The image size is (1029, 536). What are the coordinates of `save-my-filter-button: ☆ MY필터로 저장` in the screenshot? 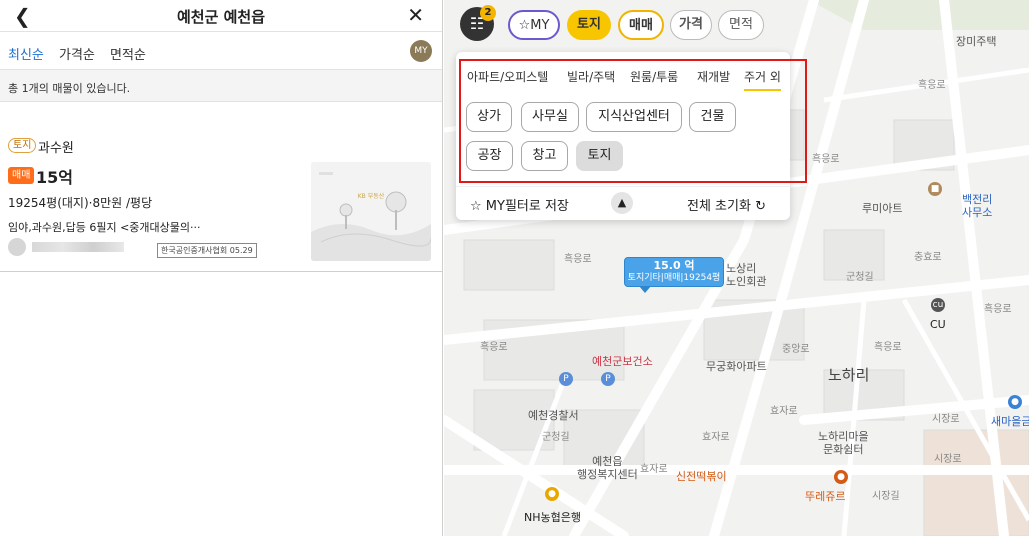 It's located at (519, 204).